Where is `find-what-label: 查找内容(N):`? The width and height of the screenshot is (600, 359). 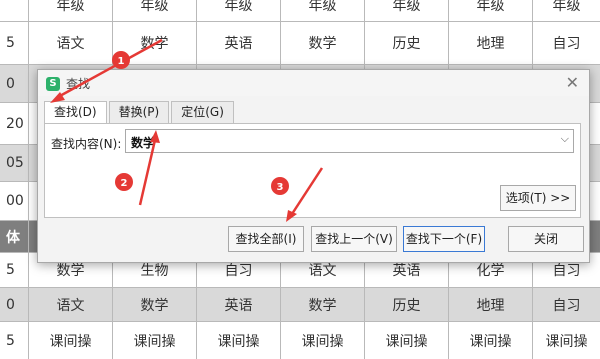
find-what-label: 查找内容(N): is located at coordinates (86, 144).